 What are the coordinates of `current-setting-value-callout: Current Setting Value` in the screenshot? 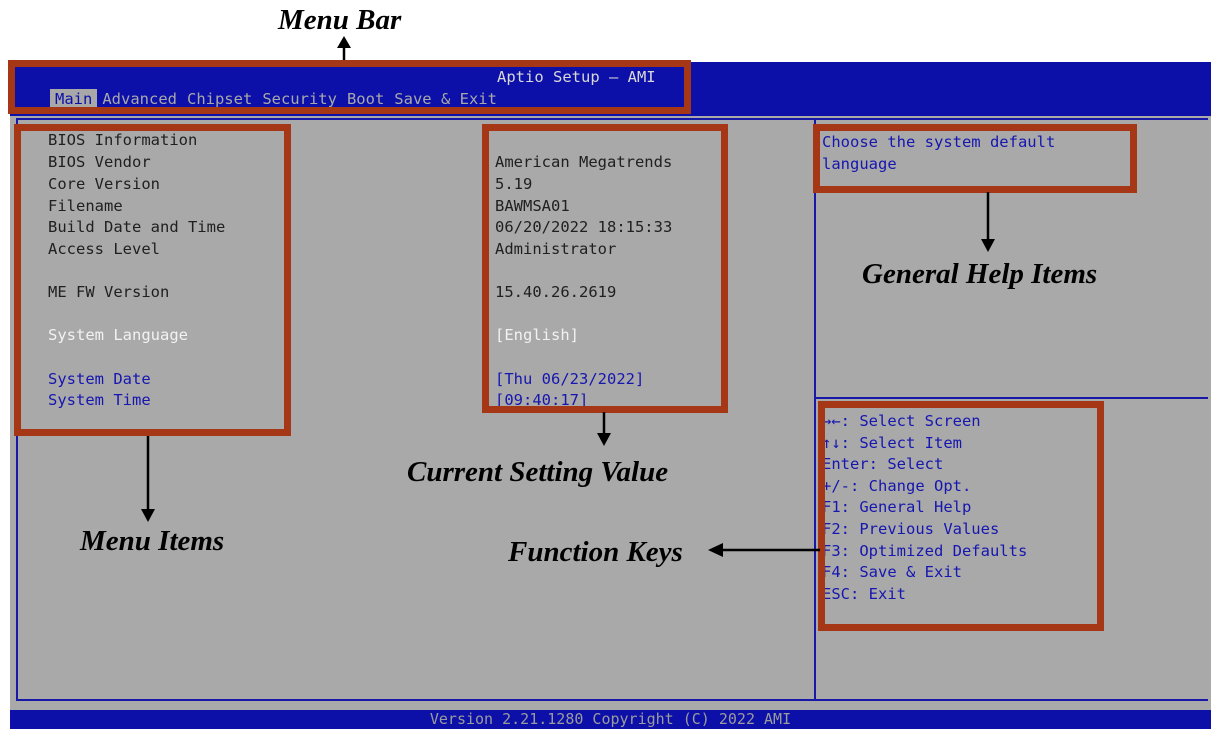 It's located at (538, 472).